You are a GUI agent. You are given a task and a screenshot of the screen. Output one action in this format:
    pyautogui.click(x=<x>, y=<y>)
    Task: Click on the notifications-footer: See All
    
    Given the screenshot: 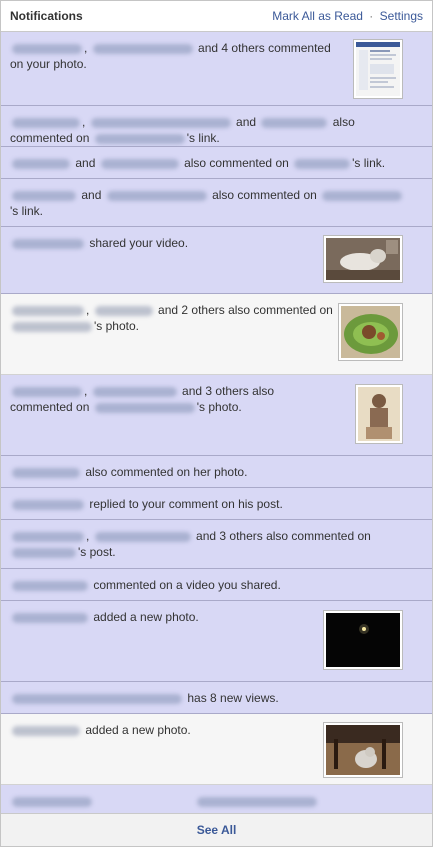 What is the action you would take?
    pyautogui.click(x=216, y=829)
    